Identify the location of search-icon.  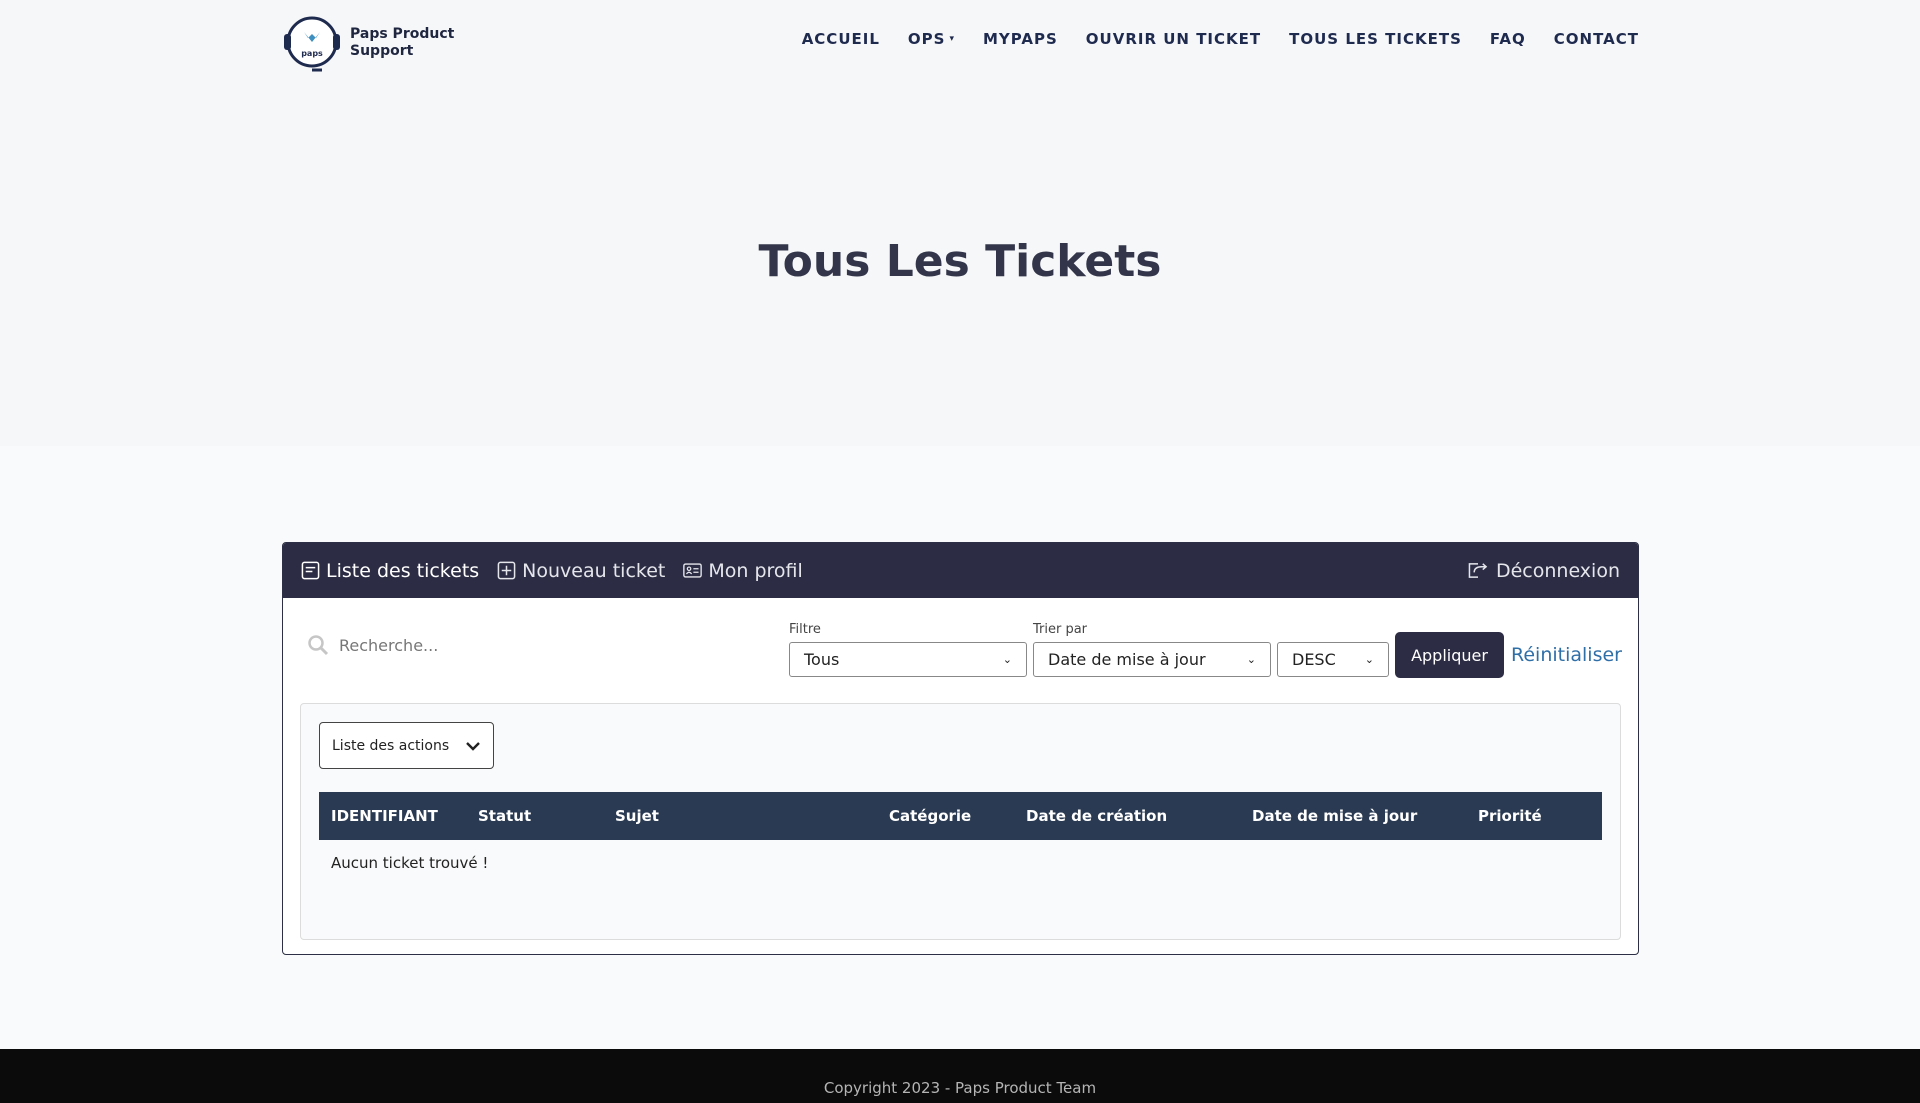
(318, 645).